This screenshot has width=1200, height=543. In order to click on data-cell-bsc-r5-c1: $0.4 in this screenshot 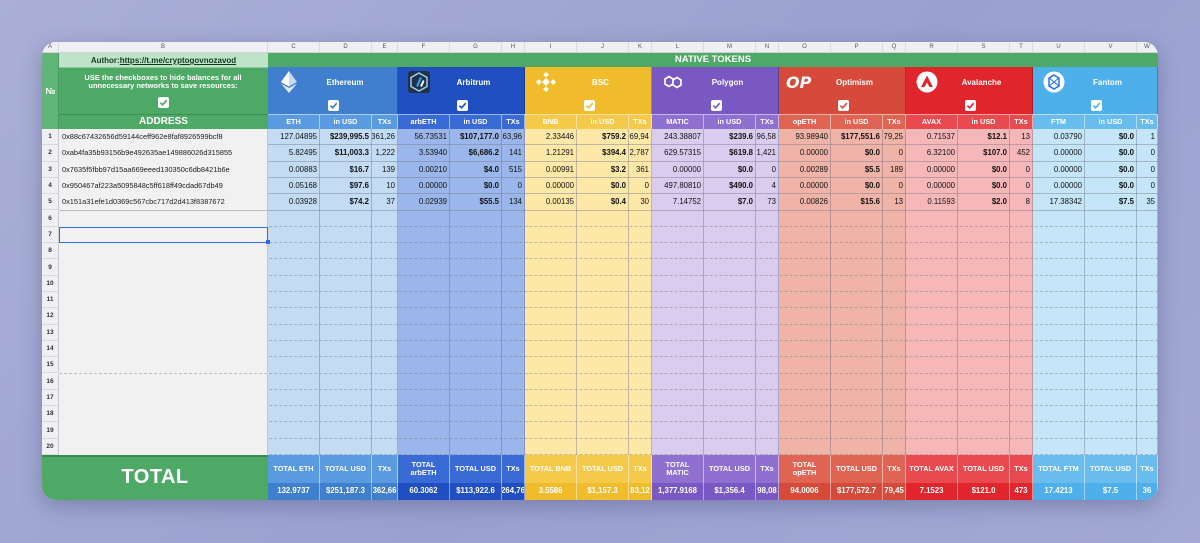, I will do `click(603, 201)`.